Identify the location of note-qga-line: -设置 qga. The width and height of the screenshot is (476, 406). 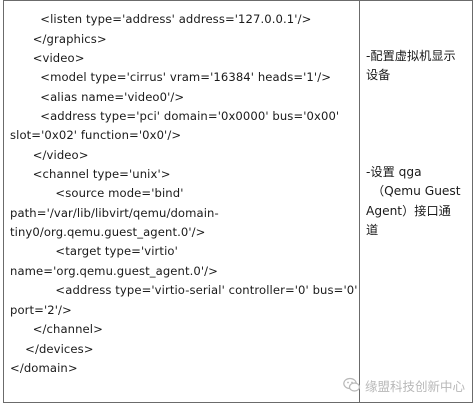
(394, 172).